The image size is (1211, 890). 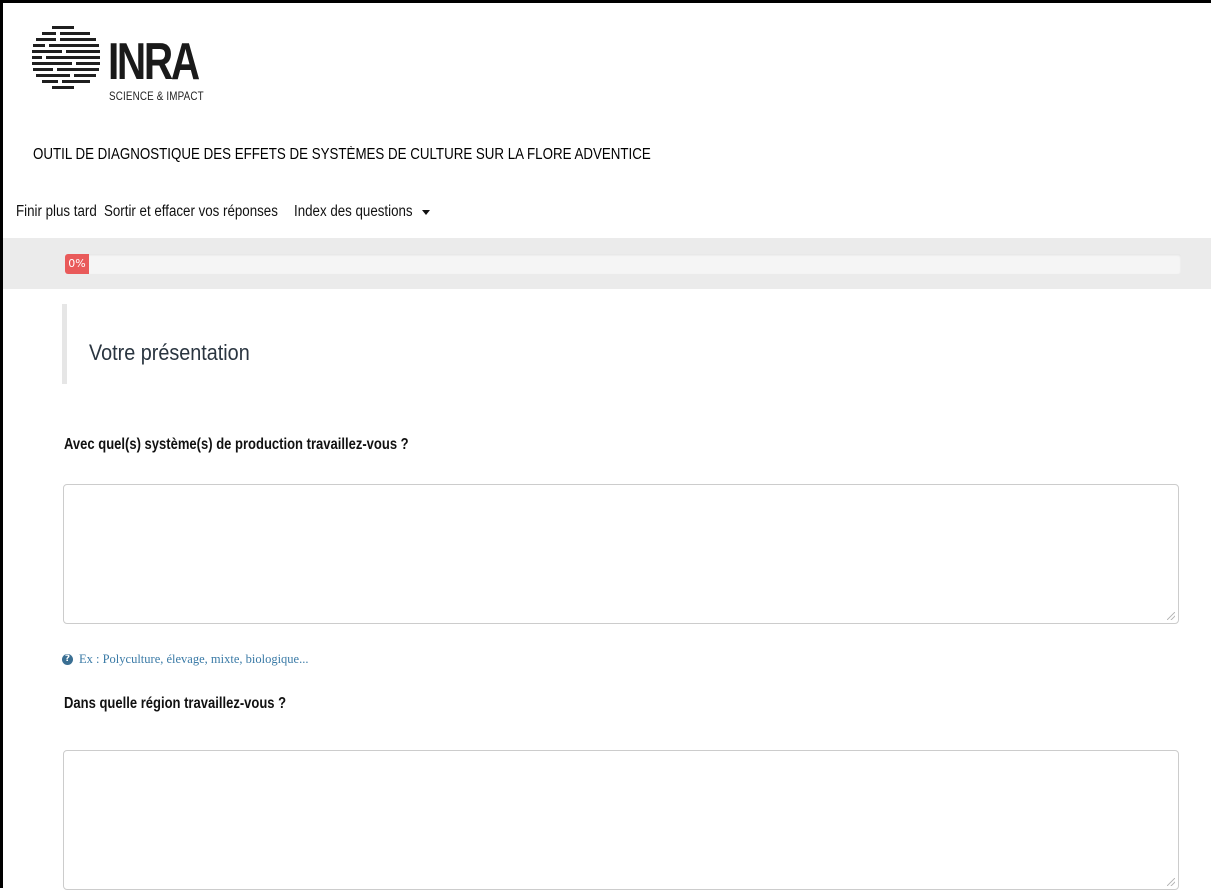 I want to click on progress-fill: 0%, so click(x=77, y=264).